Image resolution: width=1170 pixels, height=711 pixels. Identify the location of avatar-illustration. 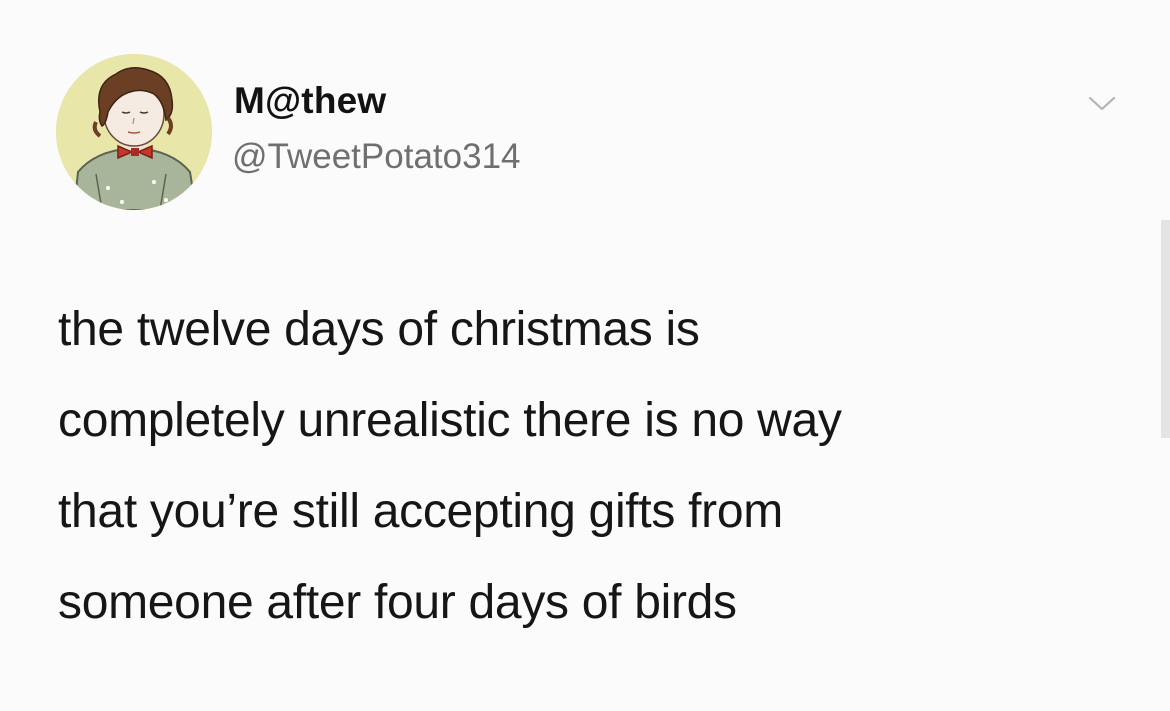
(134, 132).